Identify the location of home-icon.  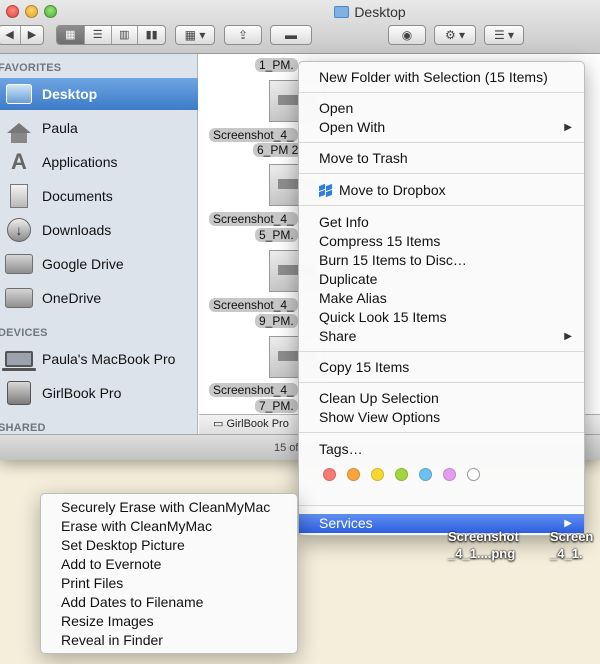
(19, 129).